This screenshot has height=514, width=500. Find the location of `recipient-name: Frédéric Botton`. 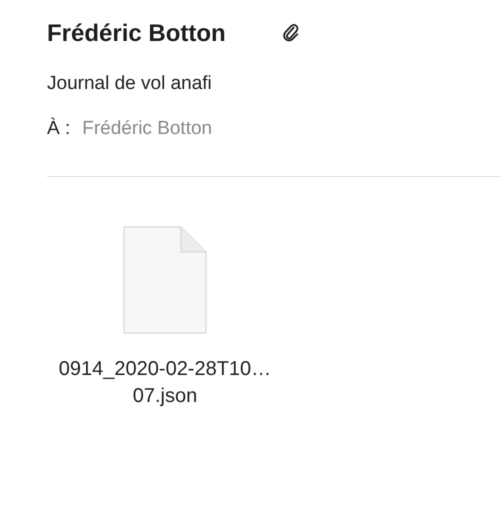

recipient-name: Frédéric Botton is located at coordinates (147, 129).